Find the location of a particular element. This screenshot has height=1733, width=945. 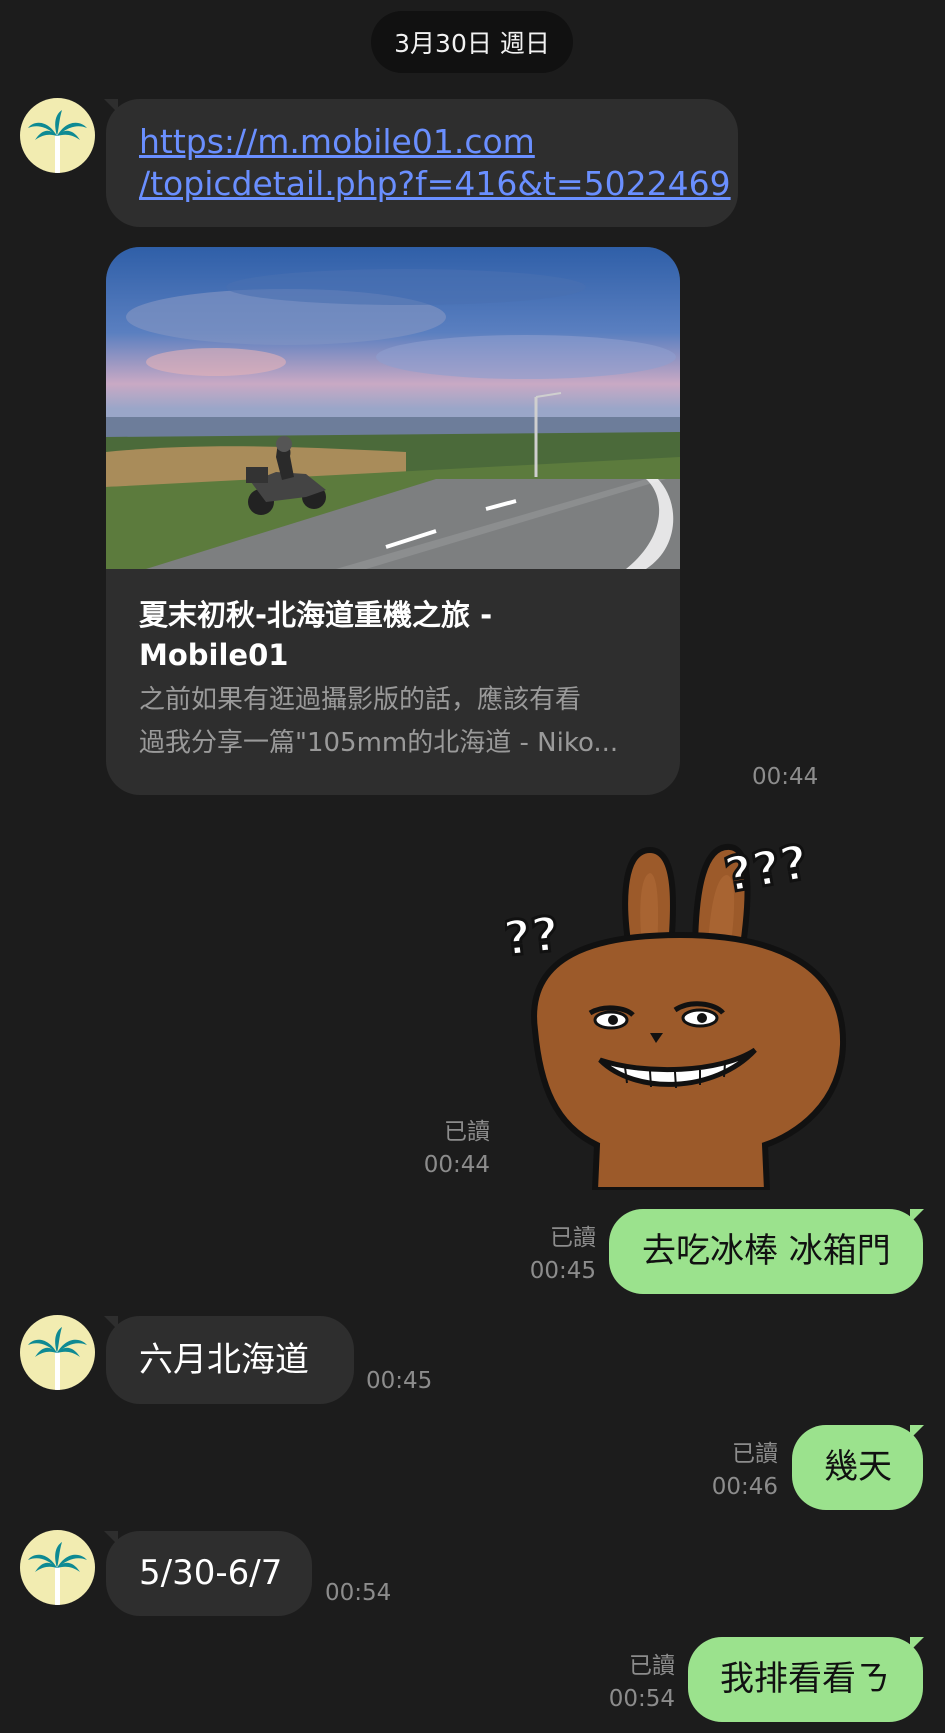

incoming-message-bubble: 六月北海道 is located at coordinates (230, 1360).